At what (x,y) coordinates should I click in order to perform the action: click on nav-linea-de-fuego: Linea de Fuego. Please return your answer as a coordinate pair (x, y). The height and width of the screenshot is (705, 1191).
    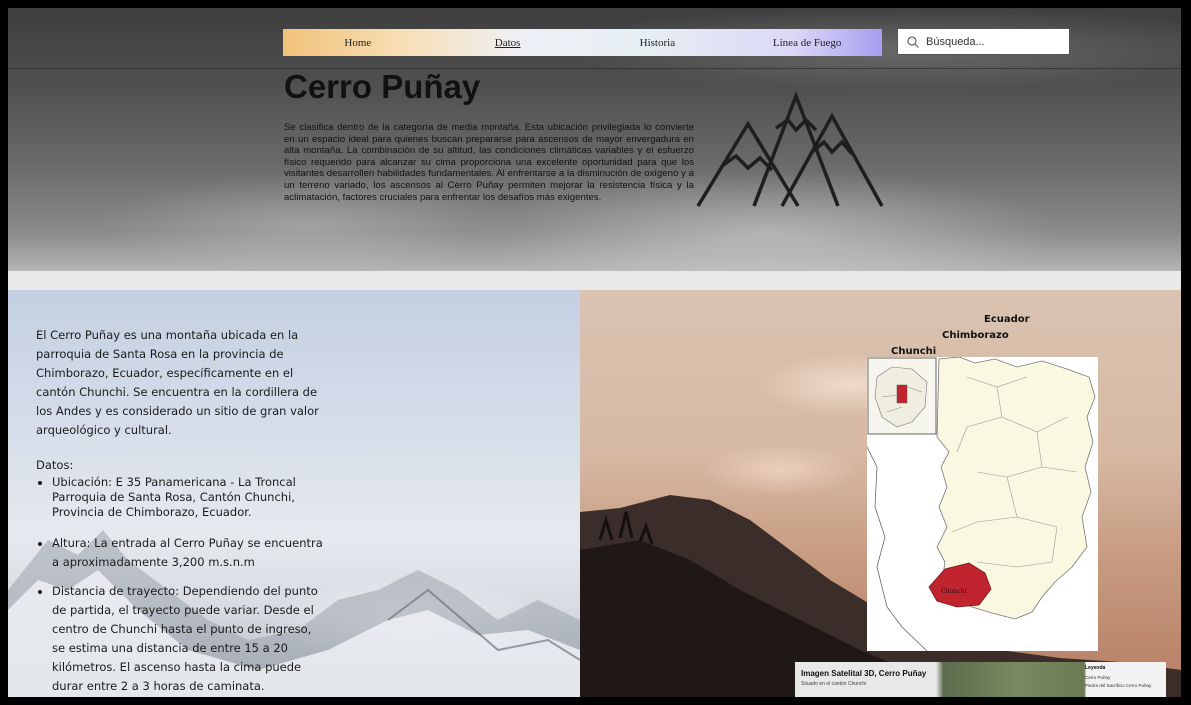
    Looking at the image, I should click on (807, 43).